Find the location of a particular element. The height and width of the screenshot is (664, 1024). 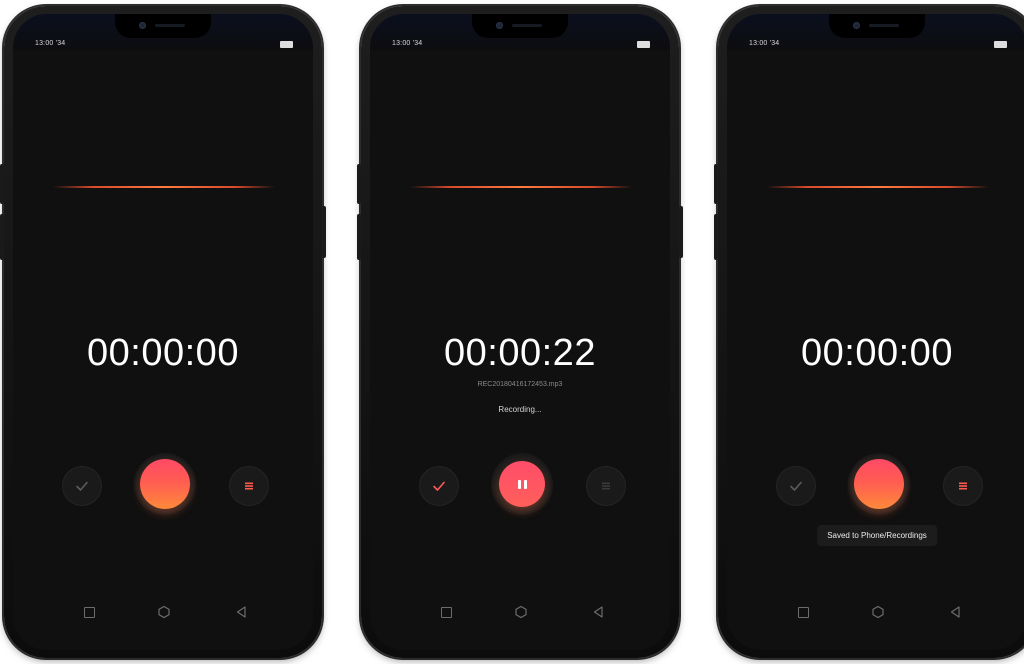

recording-timer: 00:00:22 is located at coordinates (520, 353).